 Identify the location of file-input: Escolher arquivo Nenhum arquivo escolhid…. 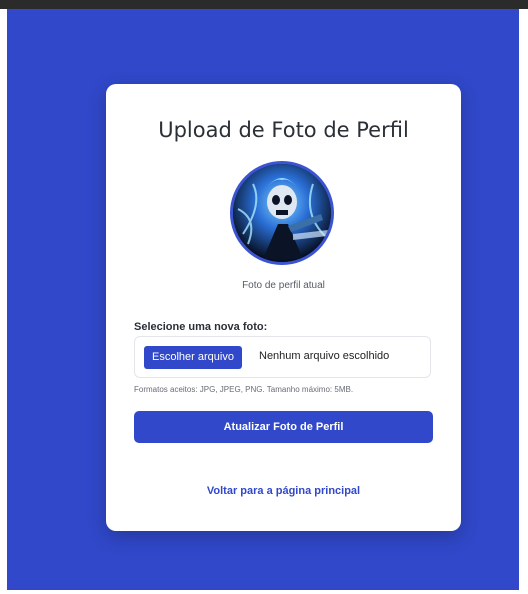
(282, 357).